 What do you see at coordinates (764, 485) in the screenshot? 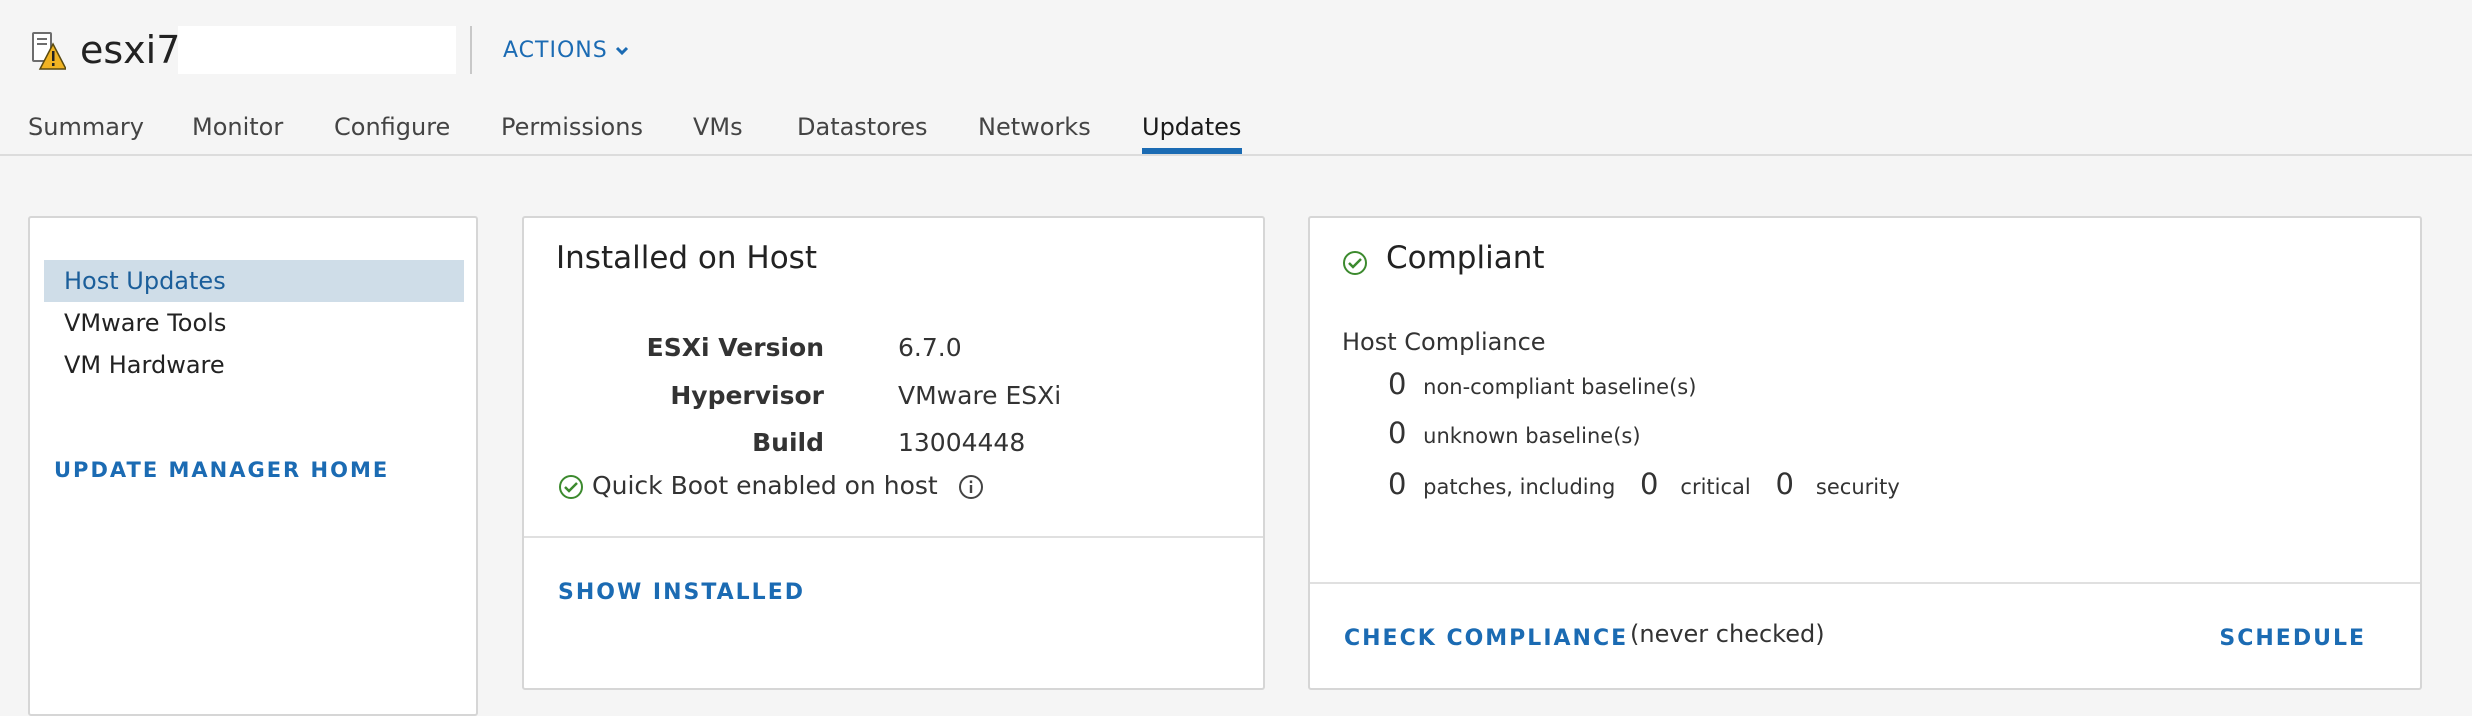
I see `quick-boot-label: Quick Boot enabled on host` at bounding box center [764, 485].